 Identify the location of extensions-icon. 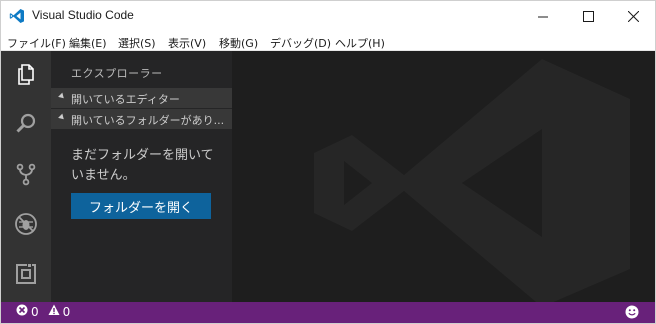
(26, 276).